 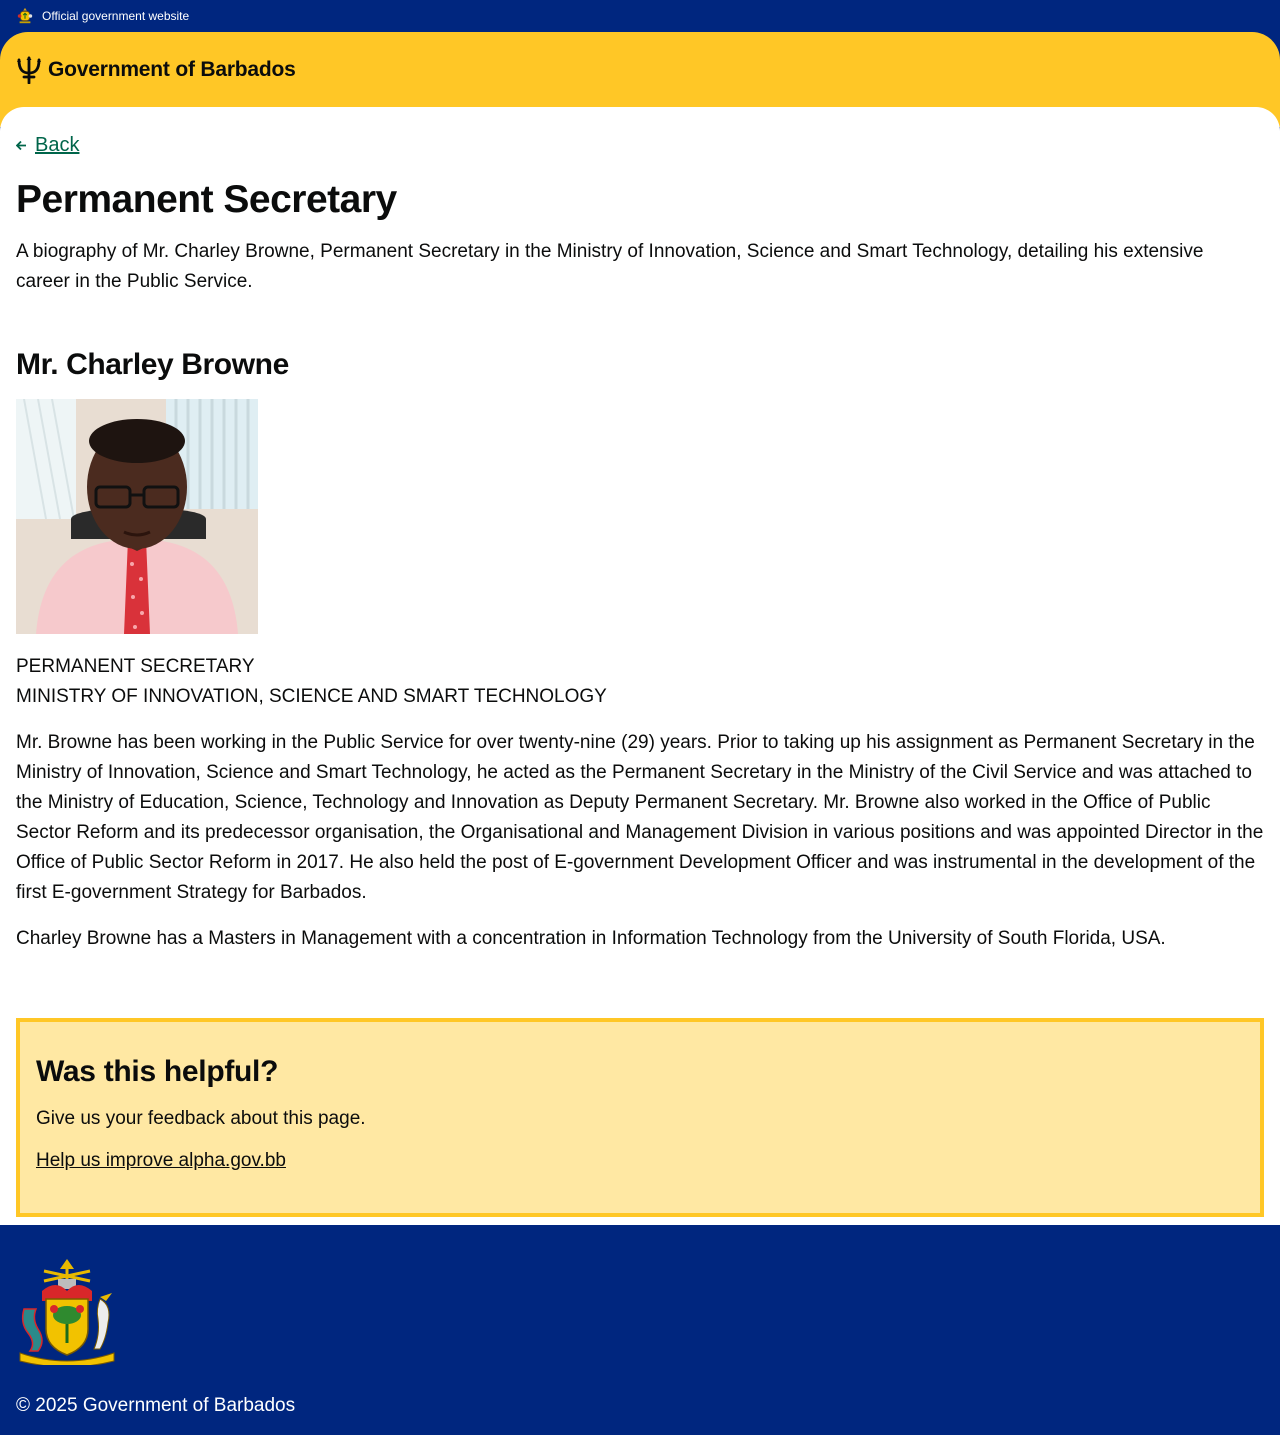 I want to click on official-site-text: Official government website, so click(x=116, y=16).